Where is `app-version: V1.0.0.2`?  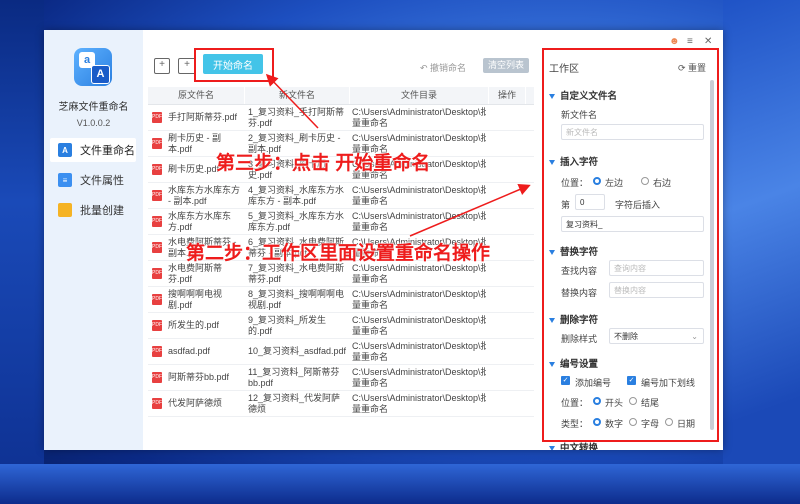 app-version: V1.0.0.2 is located at coordinates (93, 123).